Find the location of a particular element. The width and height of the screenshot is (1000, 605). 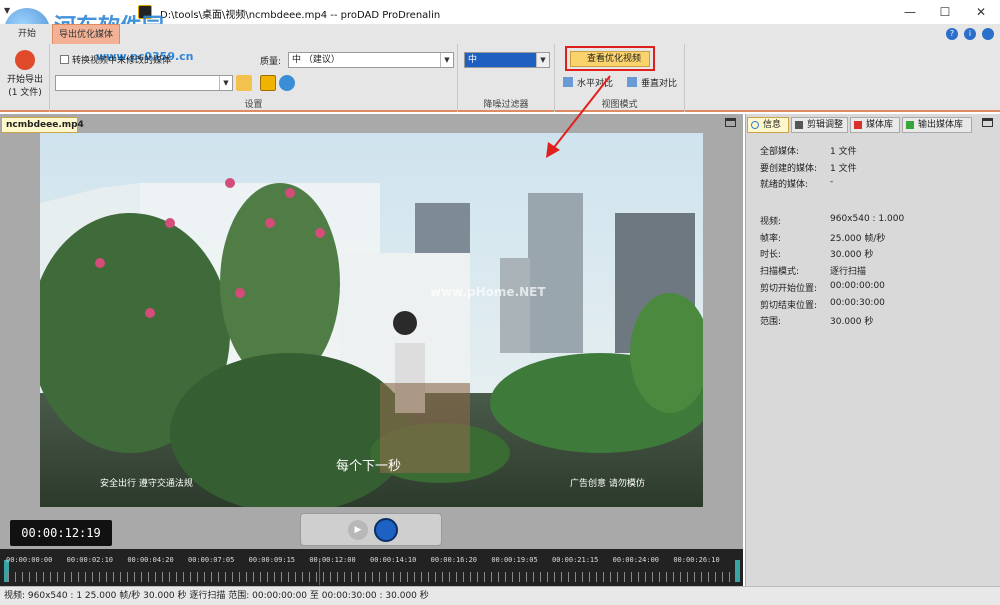

annotation-arrow is located at coordinates (578, 116).